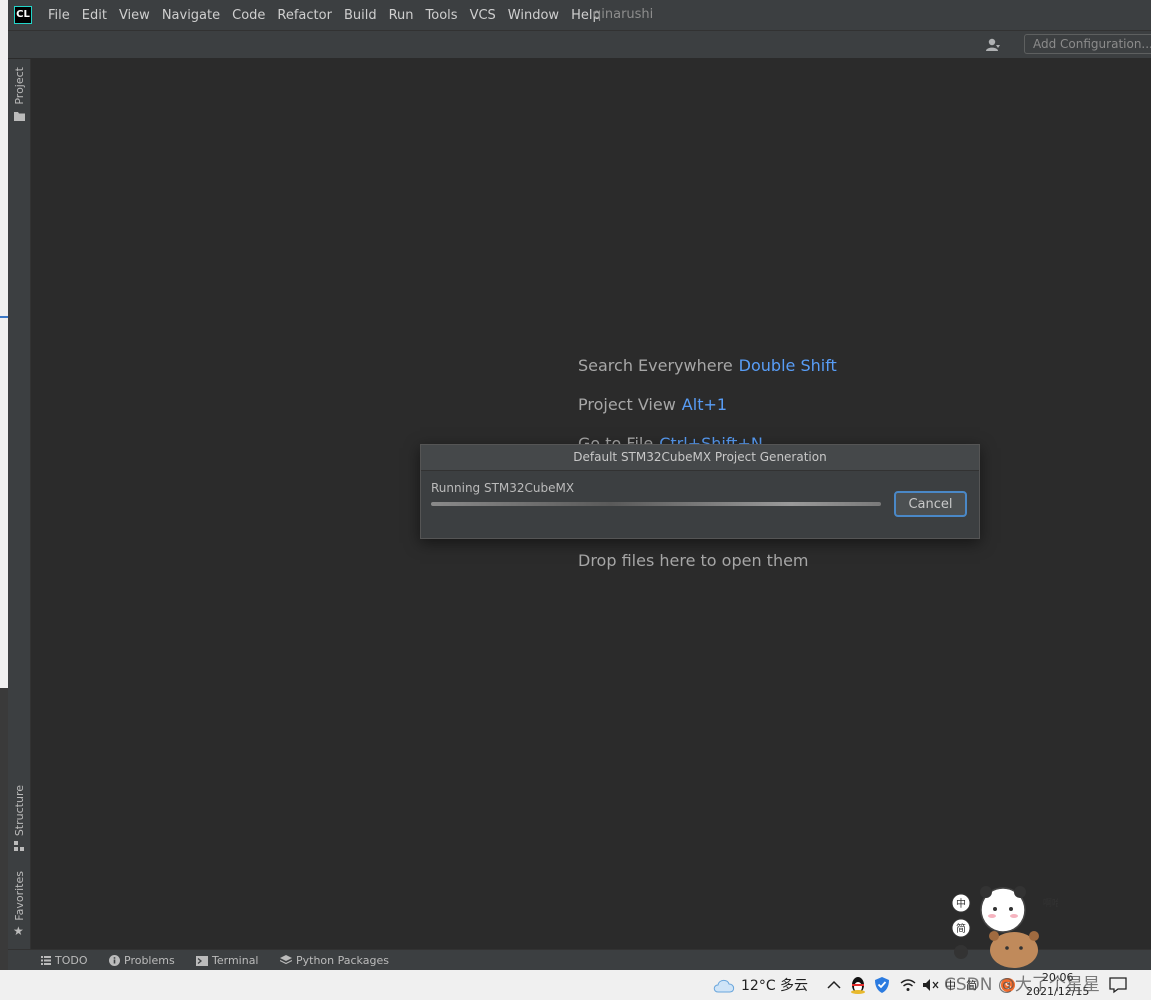 Image resolution: width=1151 pixels, height=1000 pixels. What do you see at coordinates (1022, 985) in the screenshot?
I see `watermark: CSDN @大了个星星` at bounding box center [1022, 985].